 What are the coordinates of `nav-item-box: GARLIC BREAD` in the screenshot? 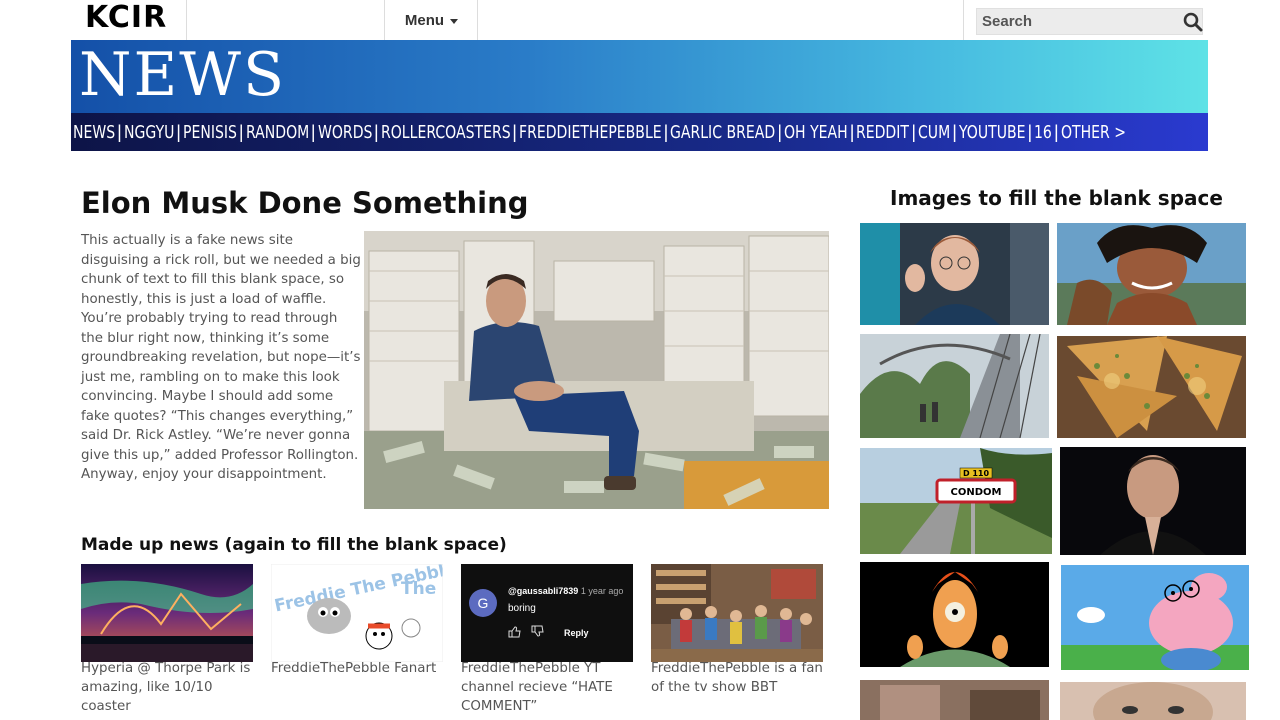 It's located at (722, 132).